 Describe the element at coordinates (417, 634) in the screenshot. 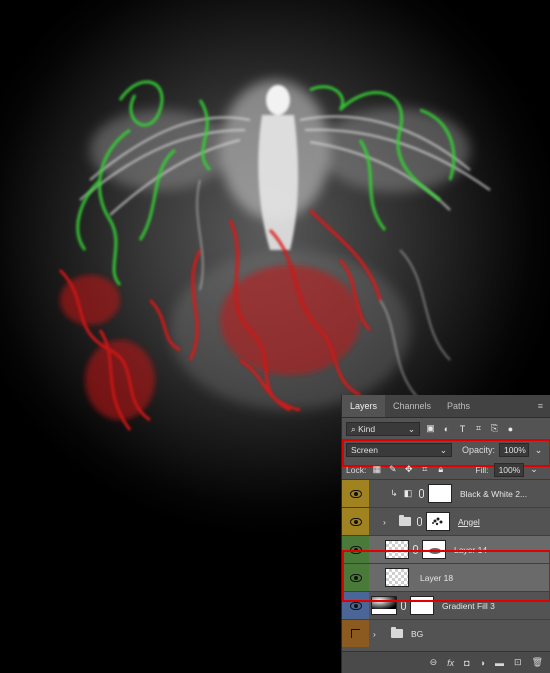

I see `layer-name: BG` at that location.